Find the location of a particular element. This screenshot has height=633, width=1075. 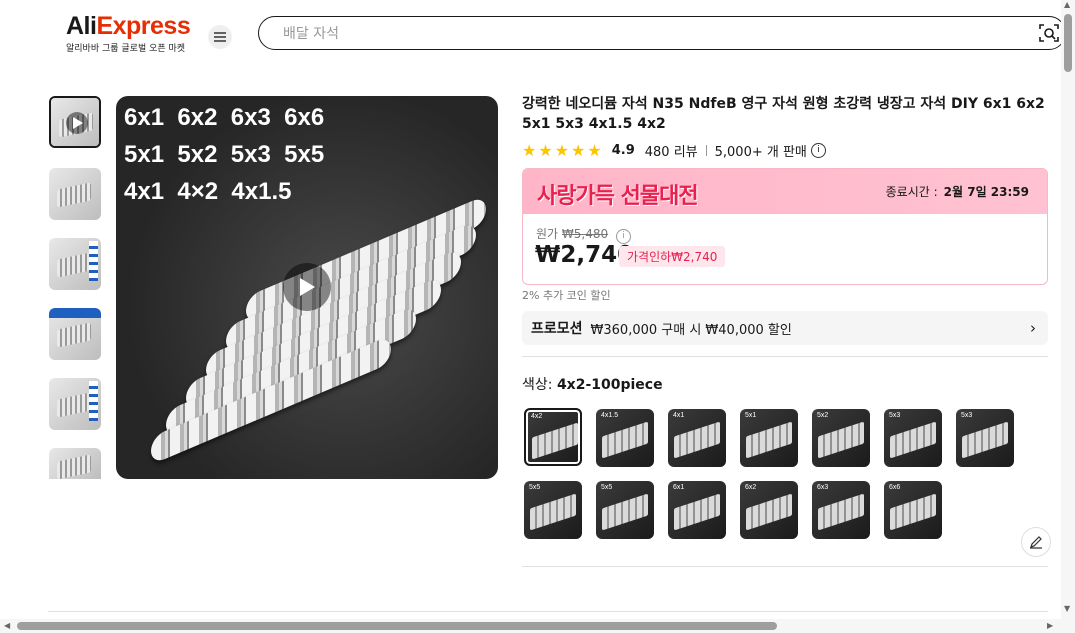

search-bar is located at coordinates (662, 33).